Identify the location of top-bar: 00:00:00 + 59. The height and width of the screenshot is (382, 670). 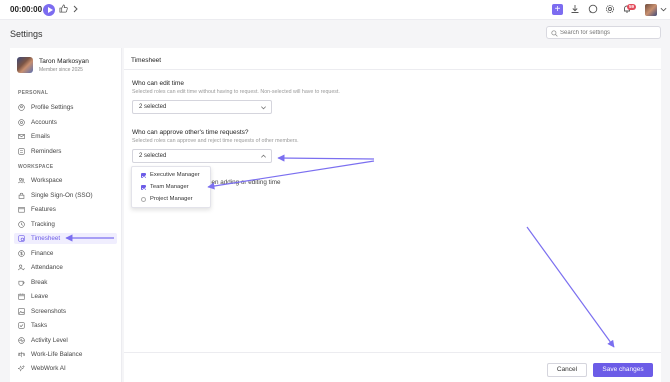
(335, 10).